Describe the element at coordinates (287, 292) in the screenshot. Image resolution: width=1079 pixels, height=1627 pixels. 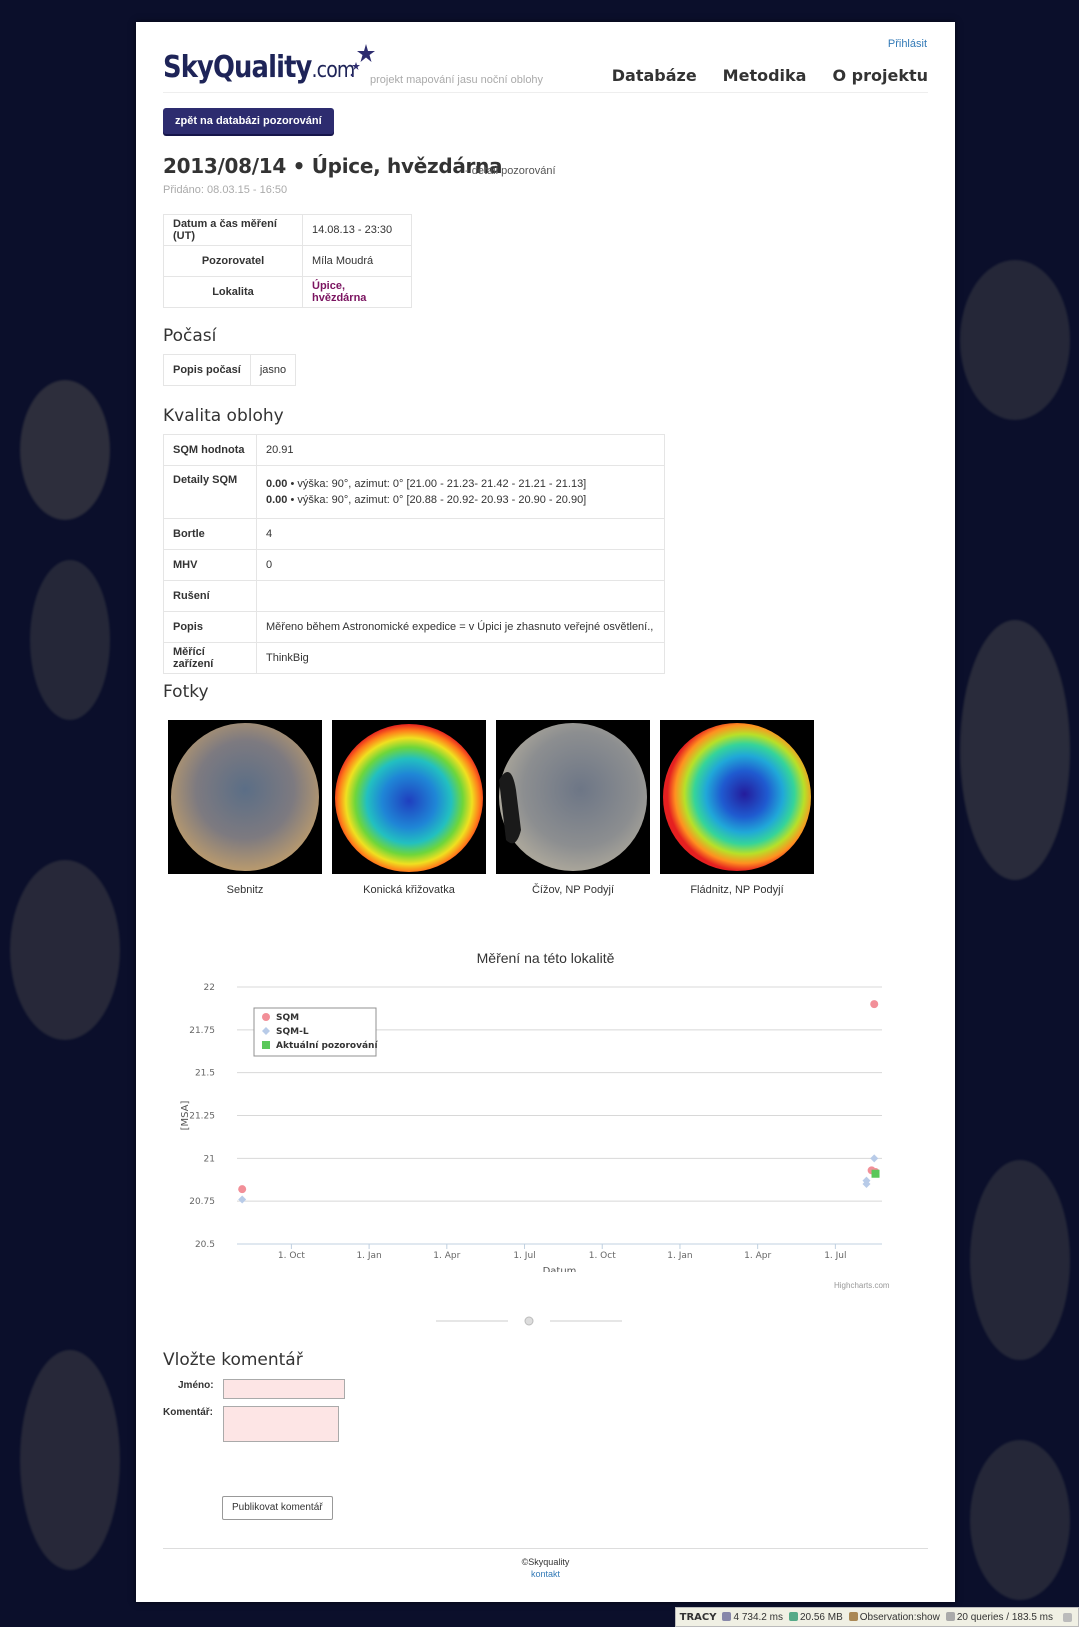
I see `table-row: Lokalita Úpice, hvězdárna` at that location.